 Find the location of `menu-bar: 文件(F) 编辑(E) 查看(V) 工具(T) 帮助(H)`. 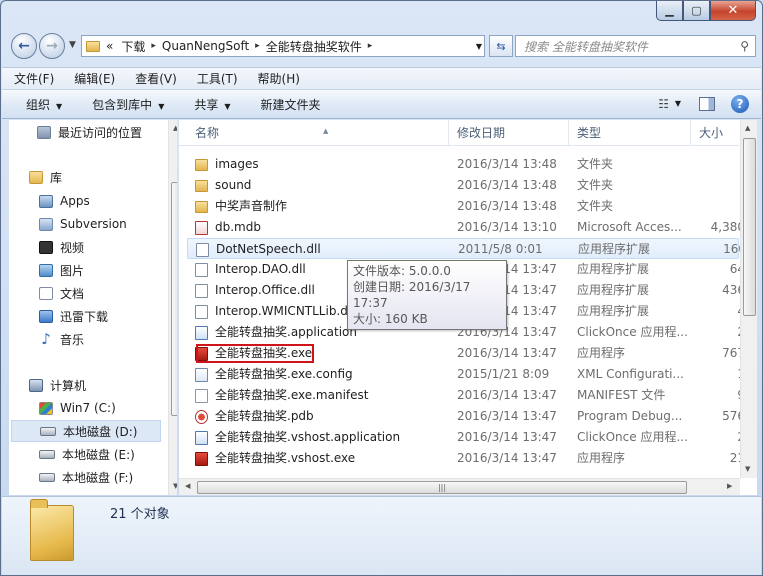

menu-bar: 文件(F) 编辑(E) 查看(V) 工具(T) 帮助(H) is located at coordinates (381, 78).